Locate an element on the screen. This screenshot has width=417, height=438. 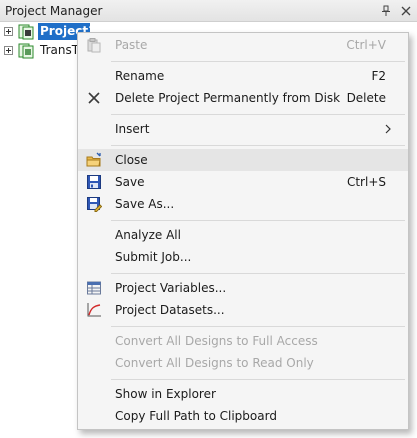
menu-item-paste: Paste Ctrl+V is located at coordinates (243, 45).